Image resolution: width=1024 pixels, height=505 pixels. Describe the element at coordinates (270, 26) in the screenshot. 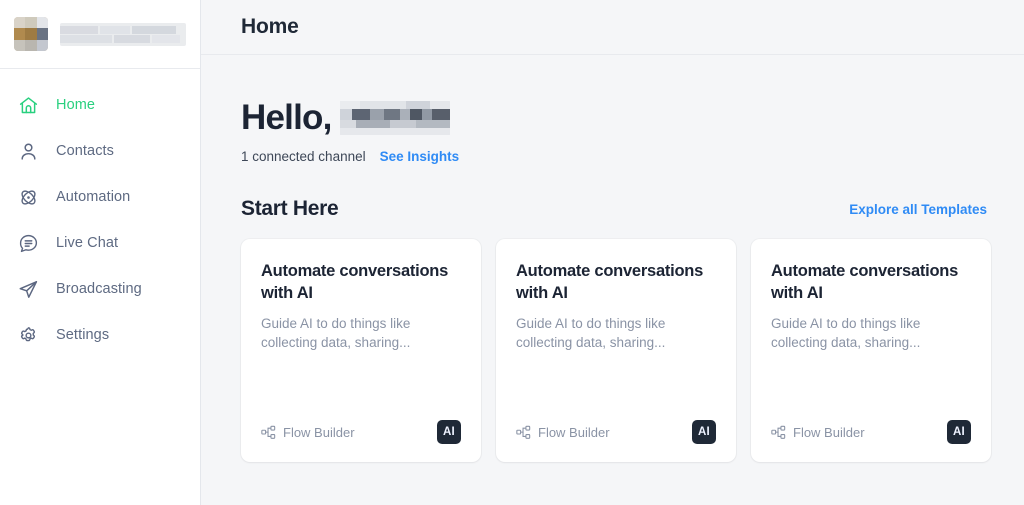

I see `page-title: Home` at that location.